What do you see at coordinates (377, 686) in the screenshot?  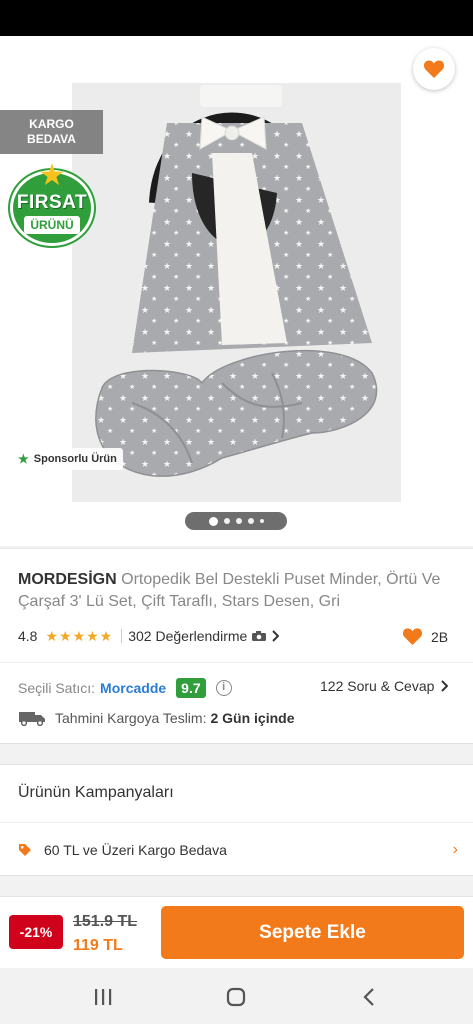 I see `questions-label: 122 Soru & Cevap` at bounding box center [377, 686].